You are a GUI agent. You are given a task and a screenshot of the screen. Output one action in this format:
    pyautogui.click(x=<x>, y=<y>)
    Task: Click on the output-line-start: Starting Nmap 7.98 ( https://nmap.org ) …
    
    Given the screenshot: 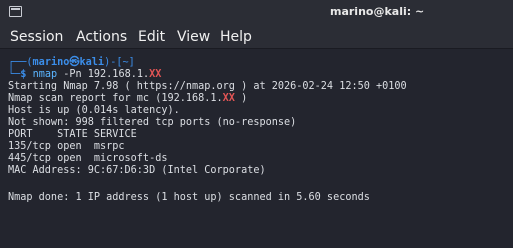 What is the action you would take?
    pyautogui.click(x=207, y=86)
    